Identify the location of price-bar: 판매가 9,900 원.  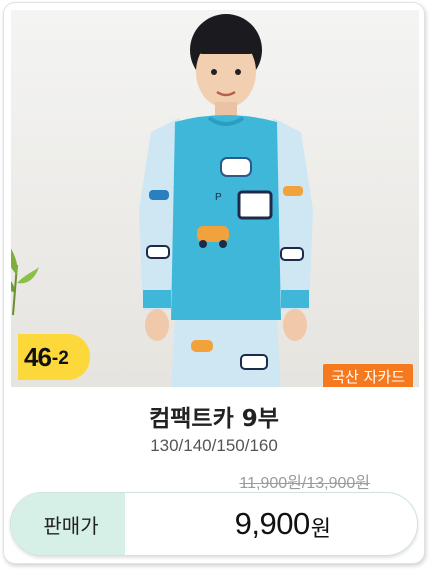
(214, 524).